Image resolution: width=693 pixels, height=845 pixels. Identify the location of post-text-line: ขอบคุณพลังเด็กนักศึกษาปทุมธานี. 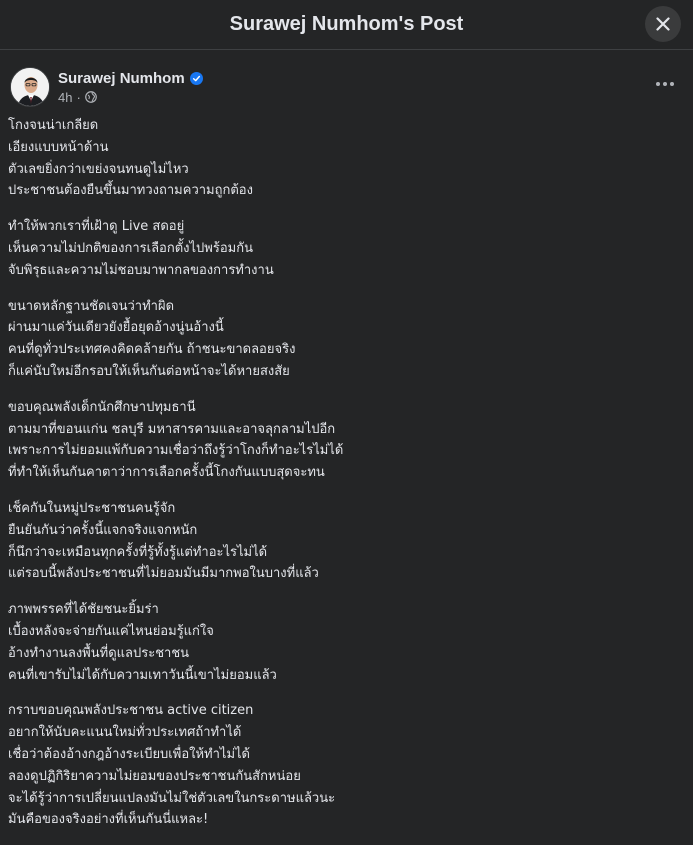
(102, 407).